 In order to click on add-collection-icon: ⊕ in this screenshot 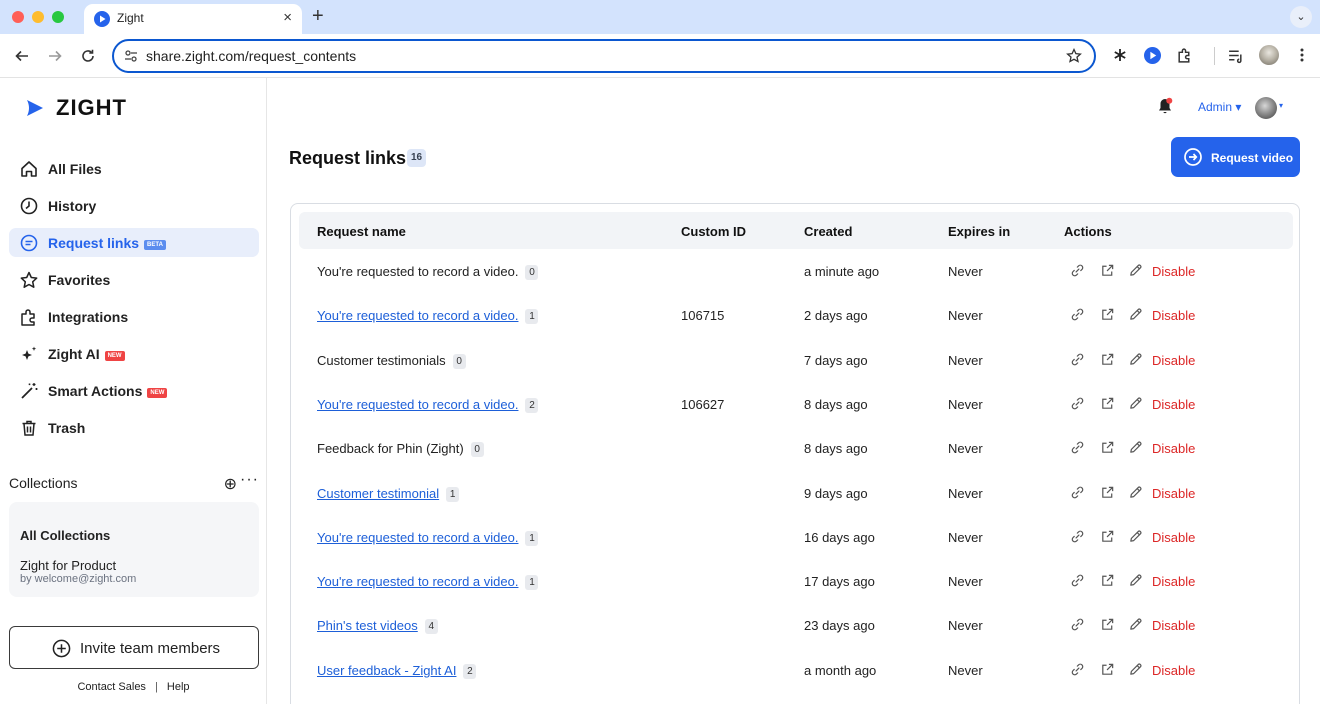, I will do `click(230, 484)`.